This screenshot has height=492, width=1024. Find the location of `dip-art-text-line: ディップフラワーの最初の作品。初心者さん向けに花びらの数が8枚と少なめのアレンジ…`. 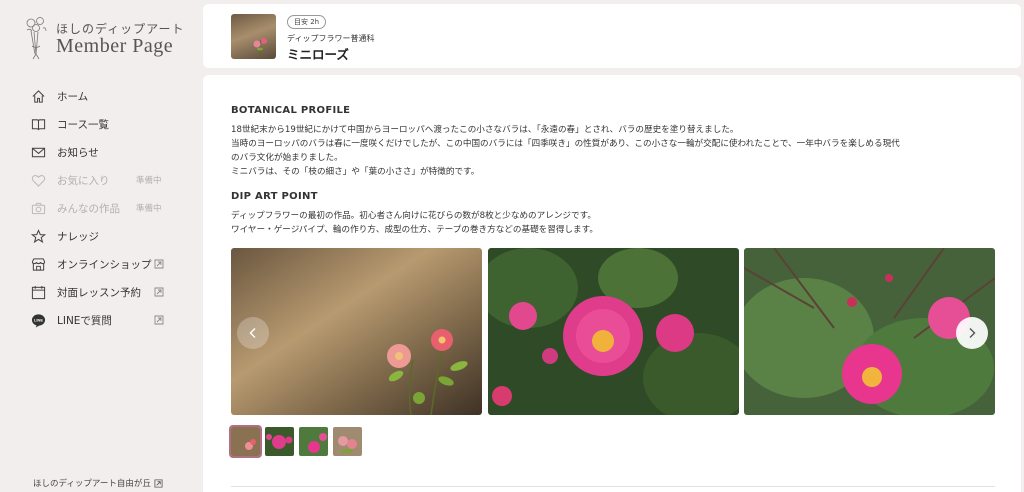

dip-art-text-line: ディップフラワーの最初の作品。初心者さん向けに花びらの数が8枚と少なめのアレンジ… is located at coordinates (413, 216).